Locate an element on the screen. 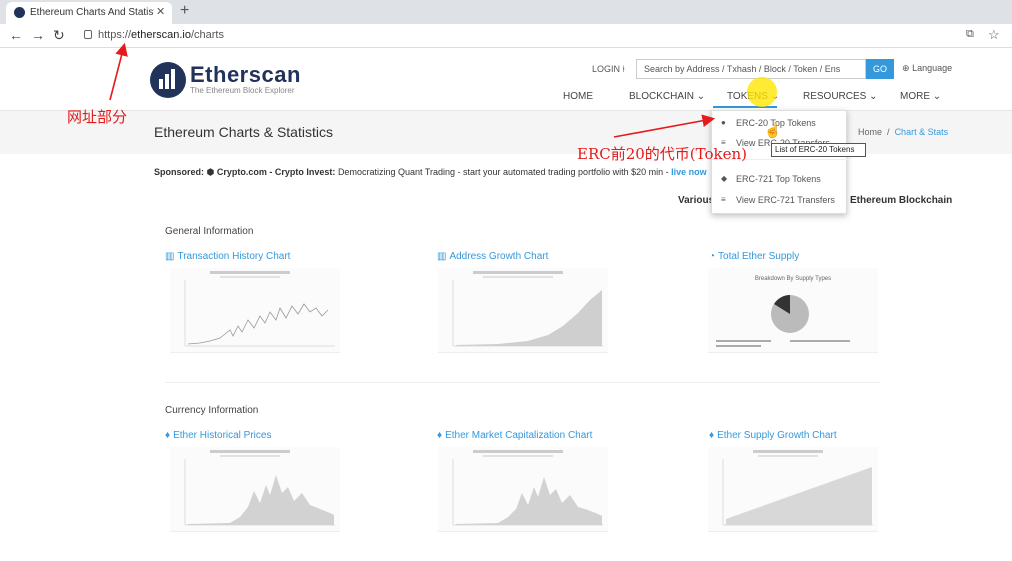 This screenshot has width=1012, height=561. translate-icon: ⧉ is located at coordinates (970, 34).